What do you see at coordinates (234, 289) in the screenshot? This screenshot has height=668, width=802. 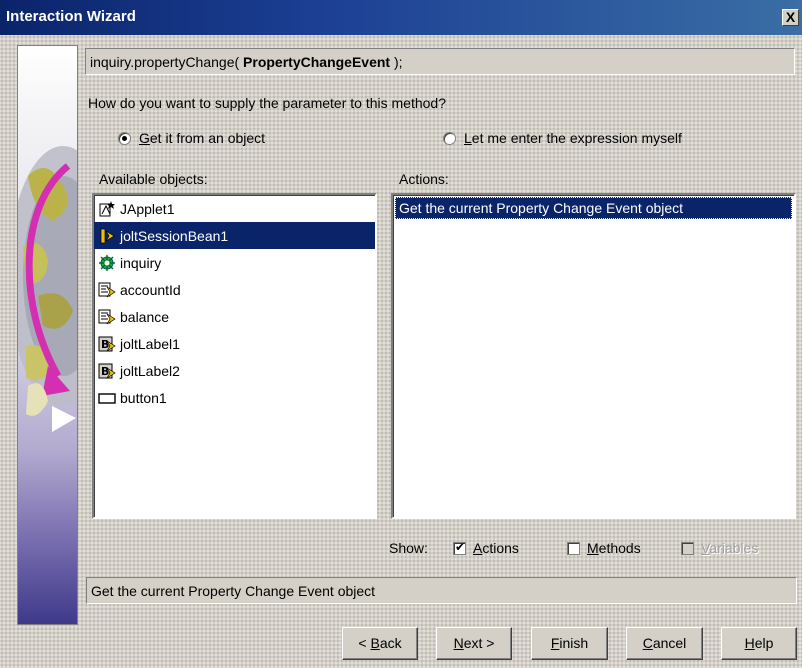 I see `list-item-accountid: accountId` at bounding box center [234, 289].